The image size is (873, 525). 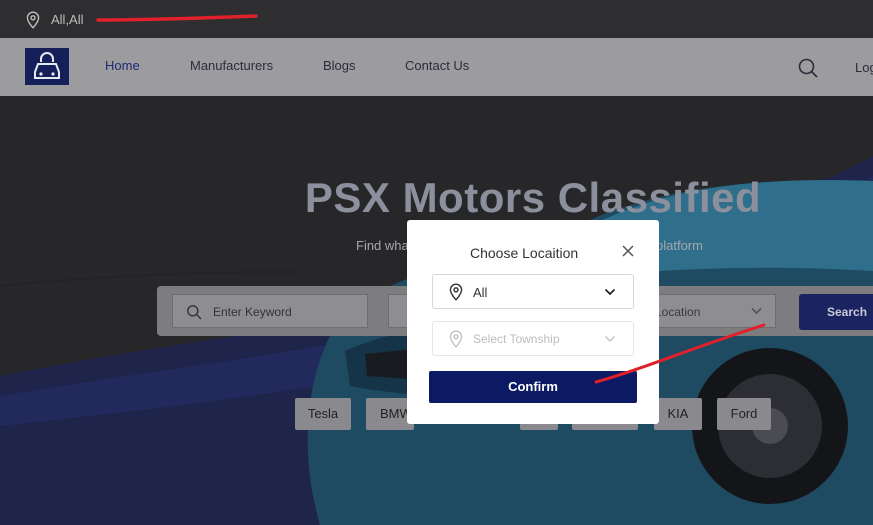 I want to click on top-location-bar: All,All, so click(x=436, y=19).